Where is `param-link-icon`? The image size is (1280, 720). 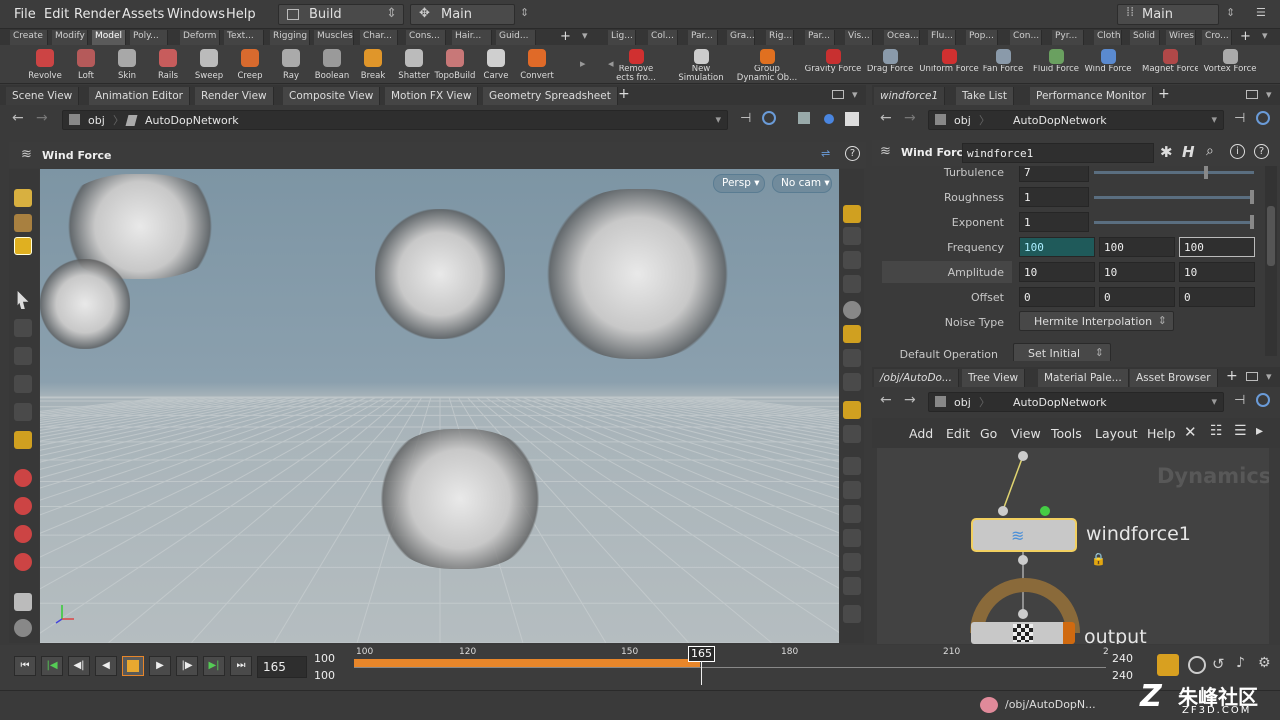 param-link-icon is located at coordinates (1263, 118).